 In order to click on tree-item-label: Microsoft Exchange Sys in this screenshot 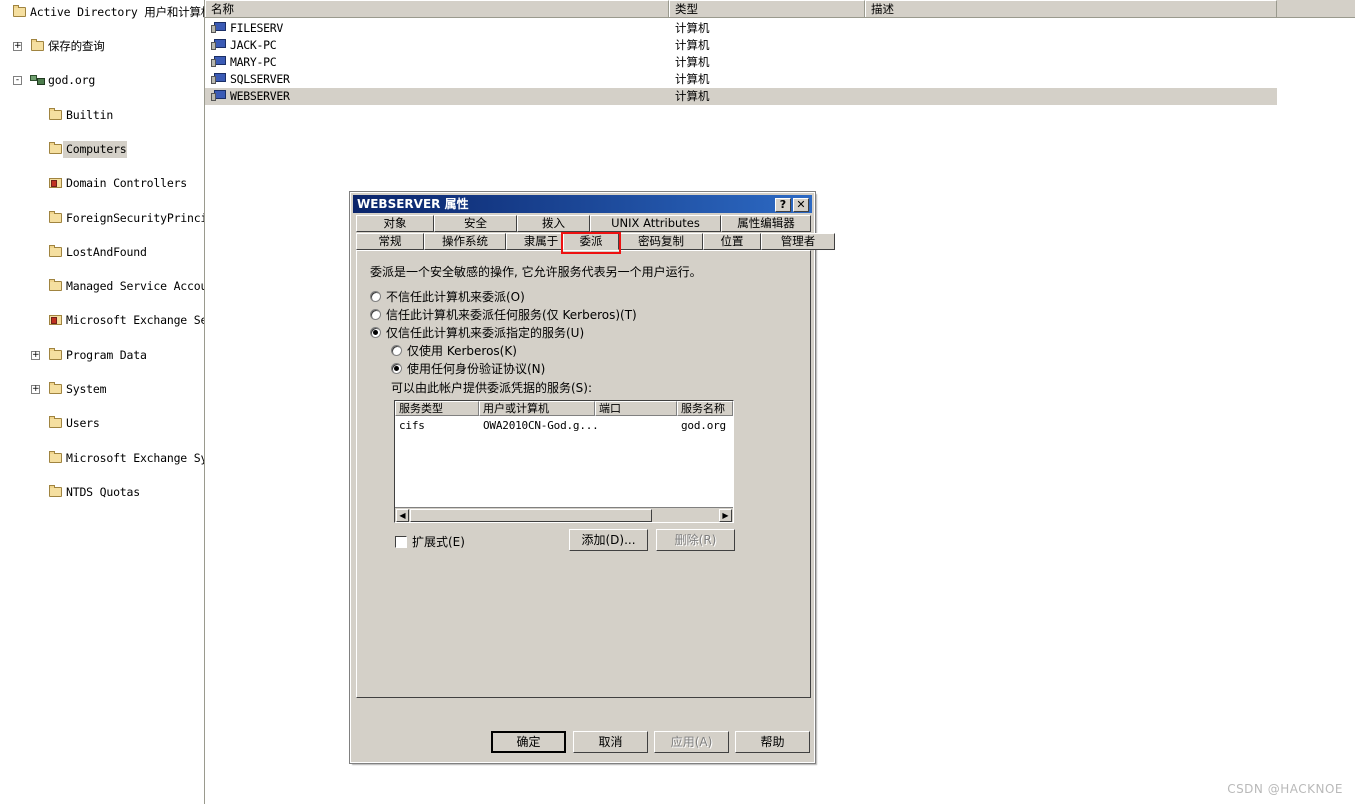, I will do `click(135, 457)`.